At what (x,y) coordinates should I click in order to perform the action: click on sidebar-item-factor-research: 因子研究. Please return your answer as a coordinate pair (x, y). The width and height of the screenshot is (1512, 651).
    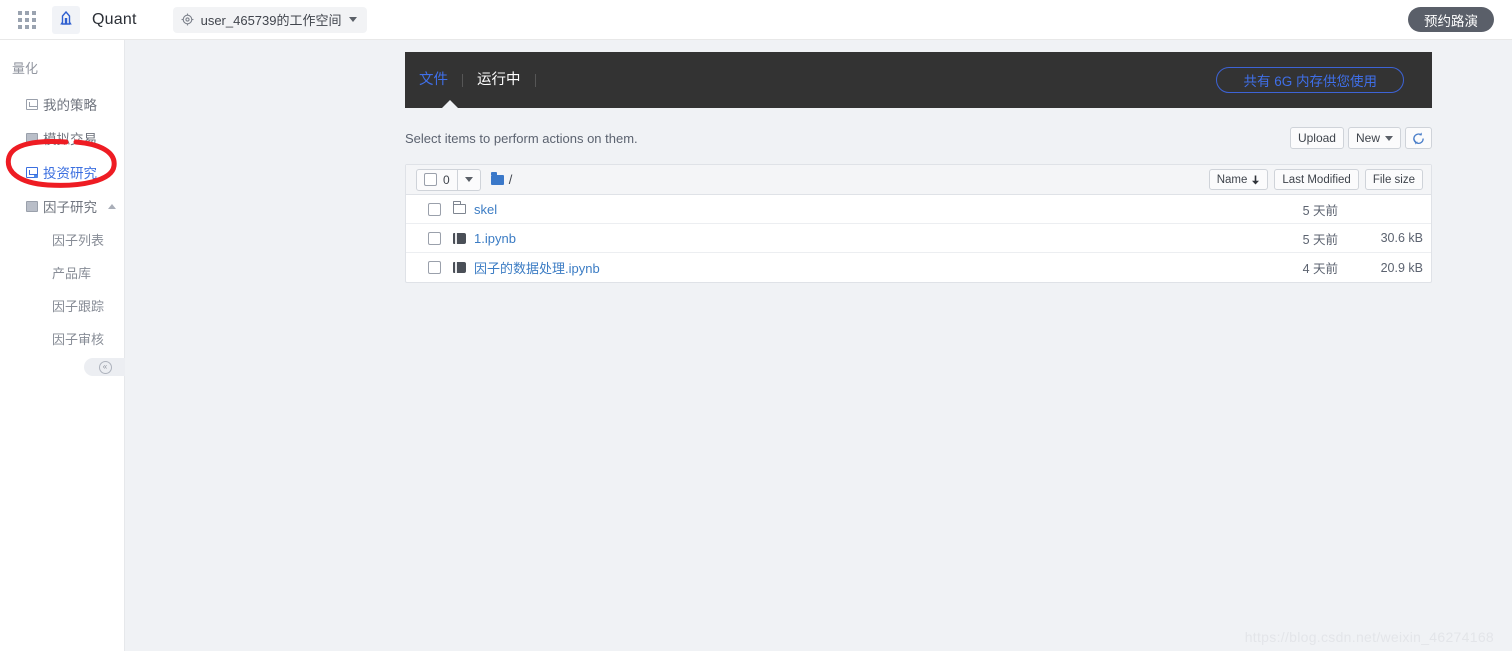
    Looking at the image, I should click on (62, 206).